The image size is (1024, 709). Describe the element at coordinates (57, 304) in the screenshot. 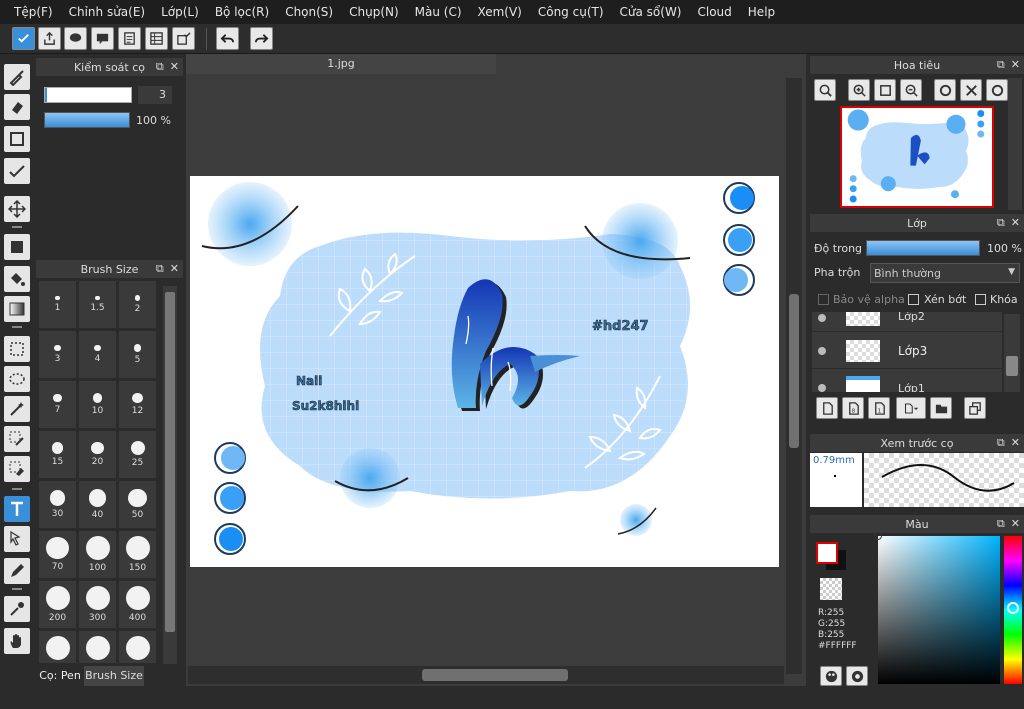

I see `brush-size-option: 1` at that location.